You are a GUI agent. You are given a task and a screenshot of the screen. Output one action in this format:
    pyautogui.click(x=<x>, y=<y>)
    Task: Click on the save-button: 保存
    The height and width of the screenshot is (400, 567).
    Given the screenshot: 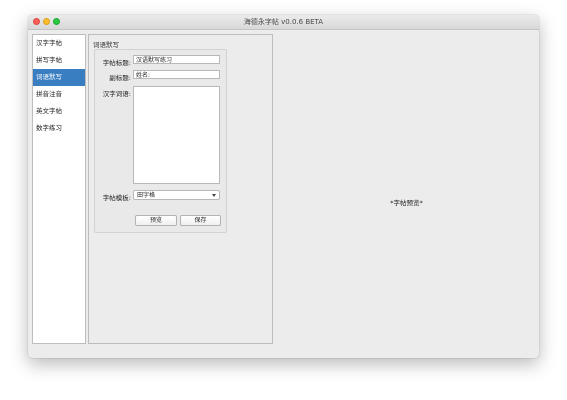 What is the action you would take?
    pyautogui.click(x=200, y=220)
    